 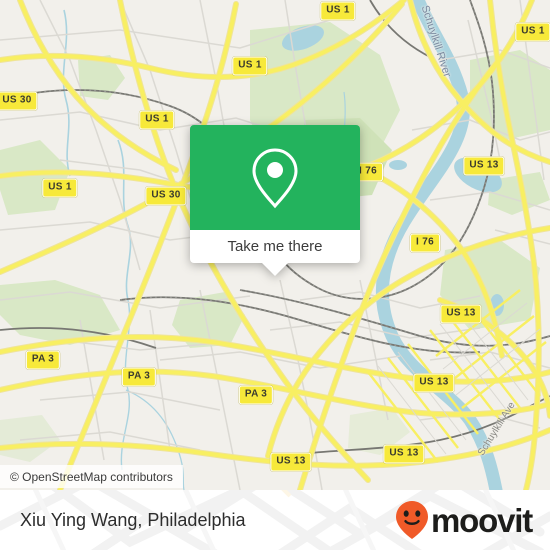 I want to click on footer-content: Xiu Ying Wang, Philadelphia moovit, so click(x=275, y=520).